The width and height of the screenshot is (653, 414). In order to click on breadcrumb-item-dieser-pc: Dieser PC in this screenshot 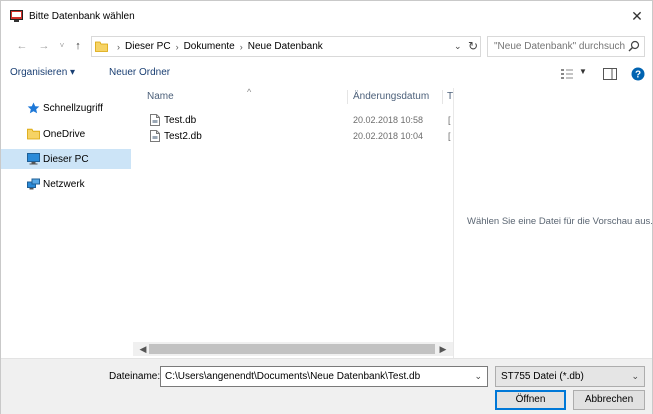, I will do `click(148, 46)`.